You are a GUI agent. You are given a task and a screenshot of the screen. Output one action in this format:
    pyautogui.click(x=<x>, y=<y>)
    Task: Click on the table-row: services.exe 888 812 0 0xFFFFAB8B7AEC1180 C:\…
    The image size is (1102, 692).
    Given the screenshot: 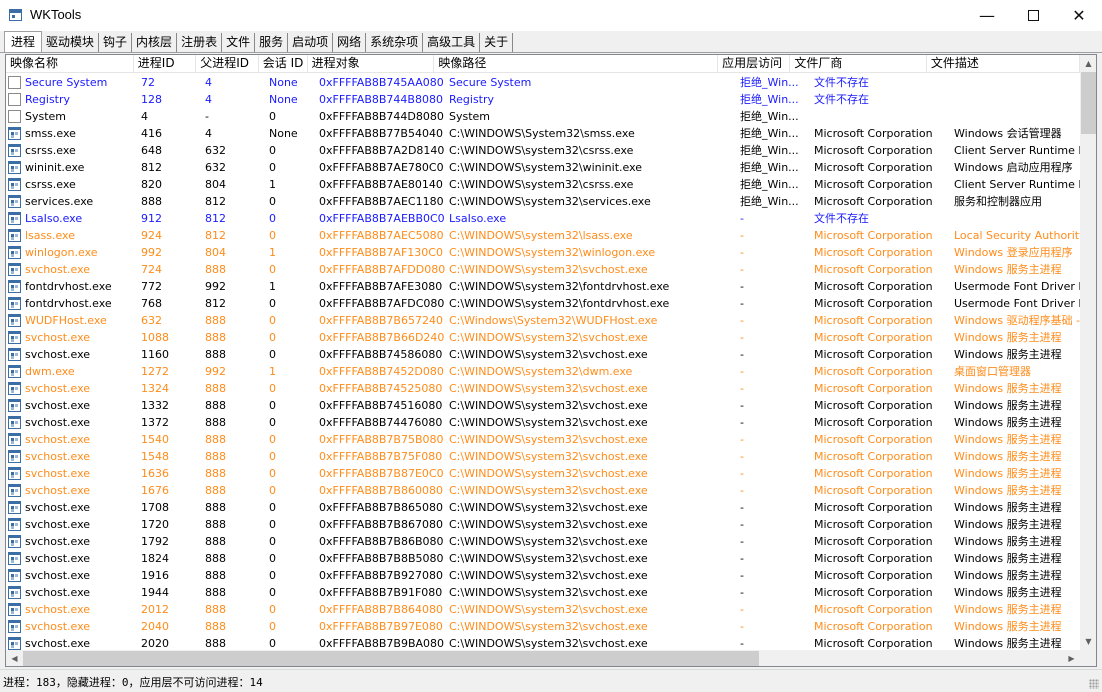 What is the action you would take?
    pyautogui.click(x=543, y=201)
    